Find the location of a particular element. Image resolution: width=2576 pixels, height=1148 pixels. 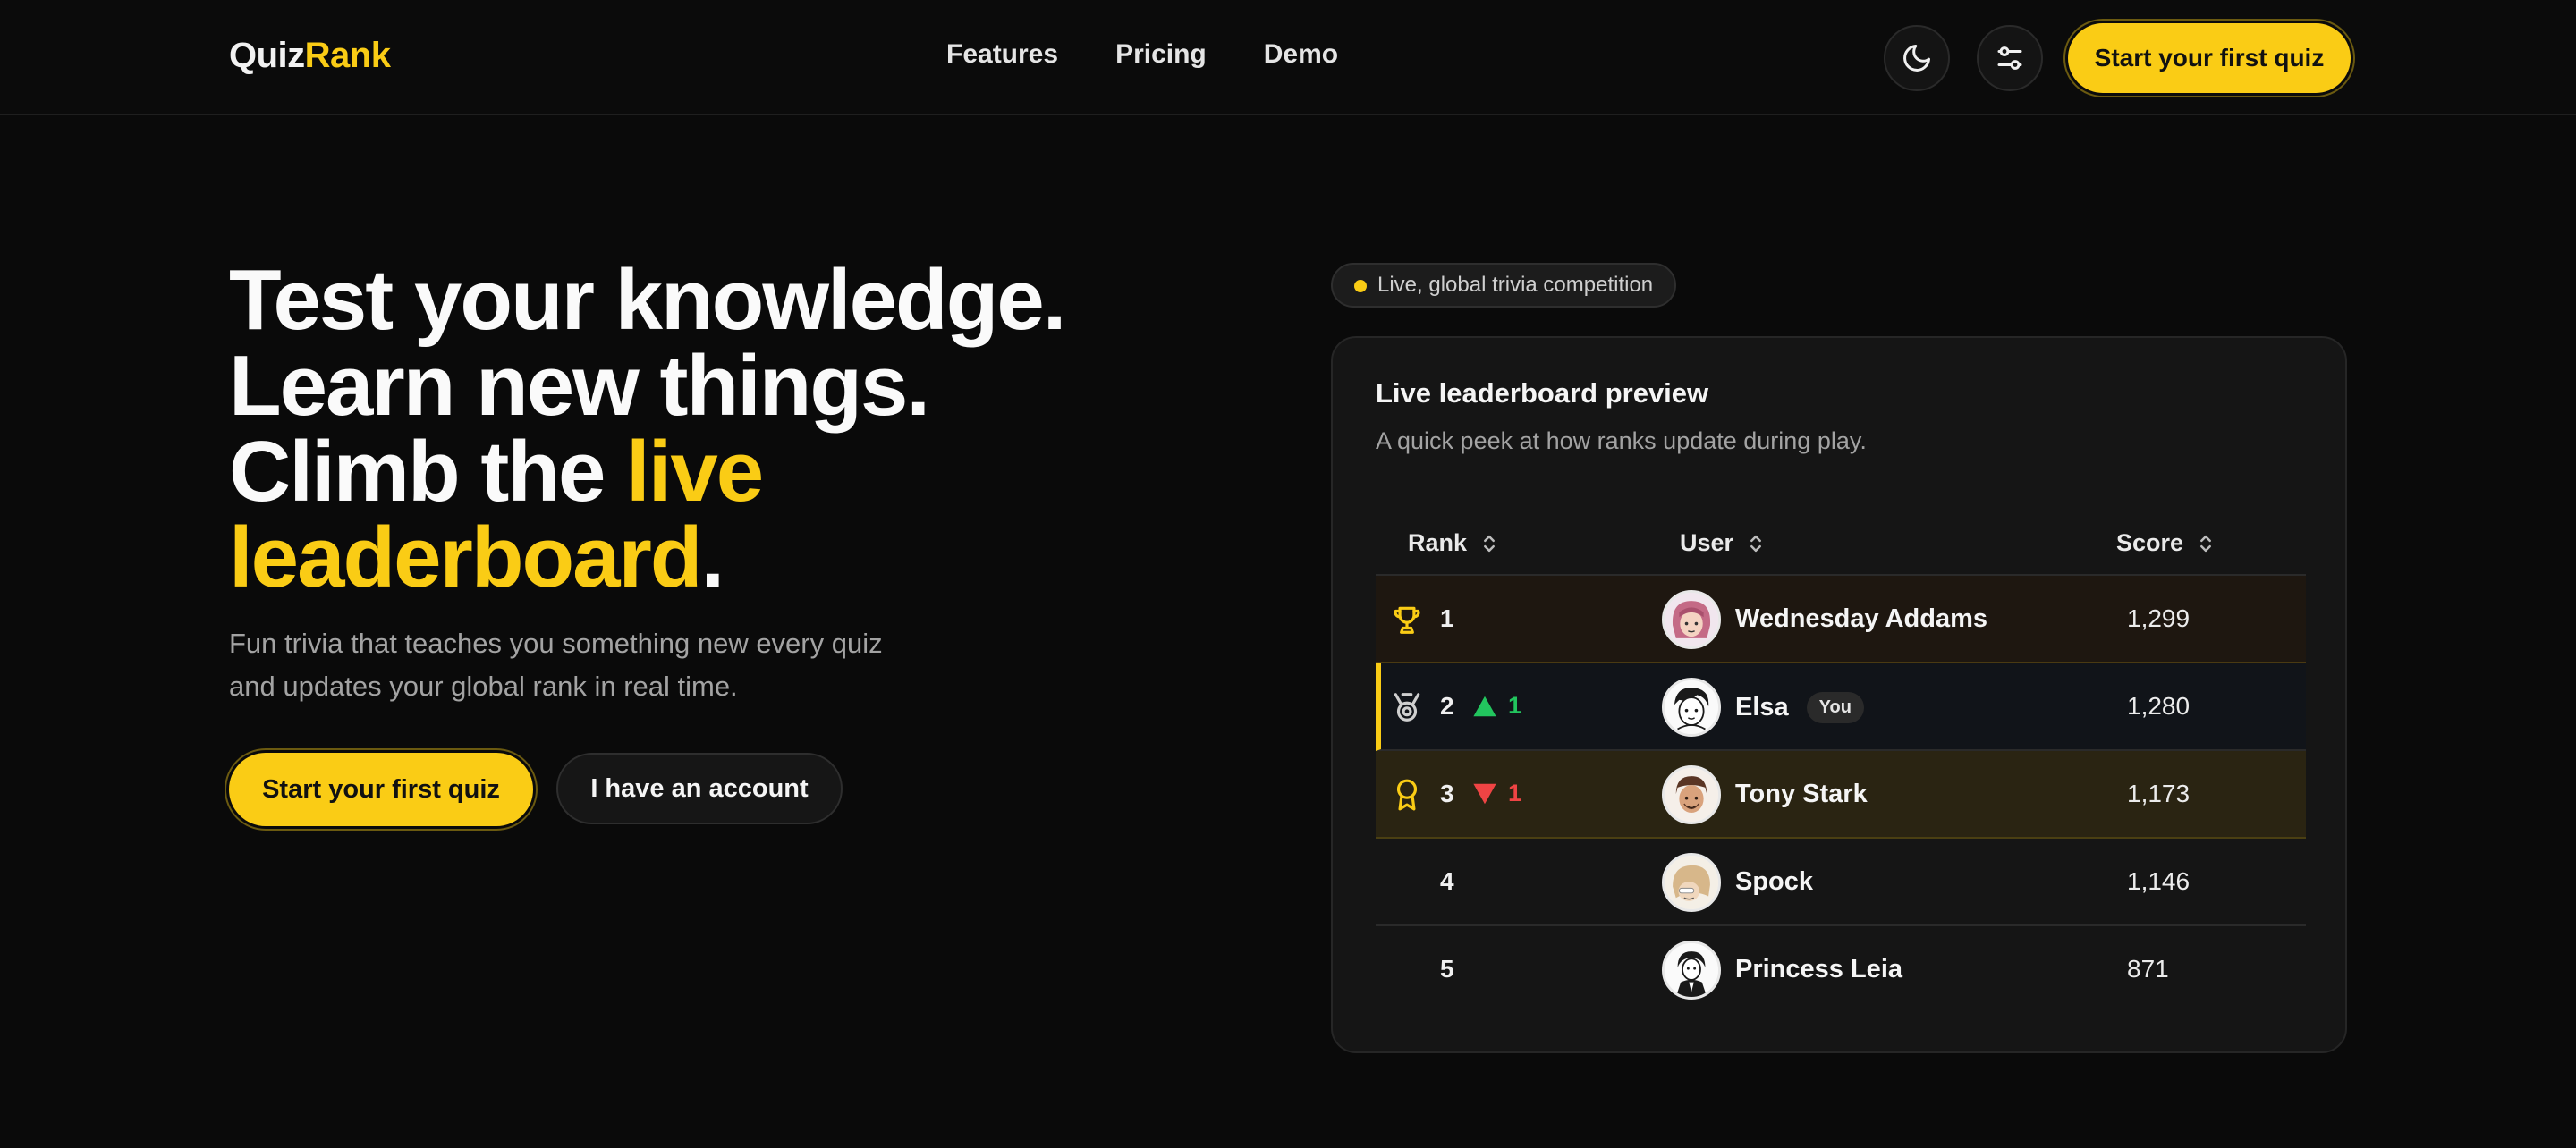

hero-line-3-prefix: Climb the is located at coordinates (428, 471).